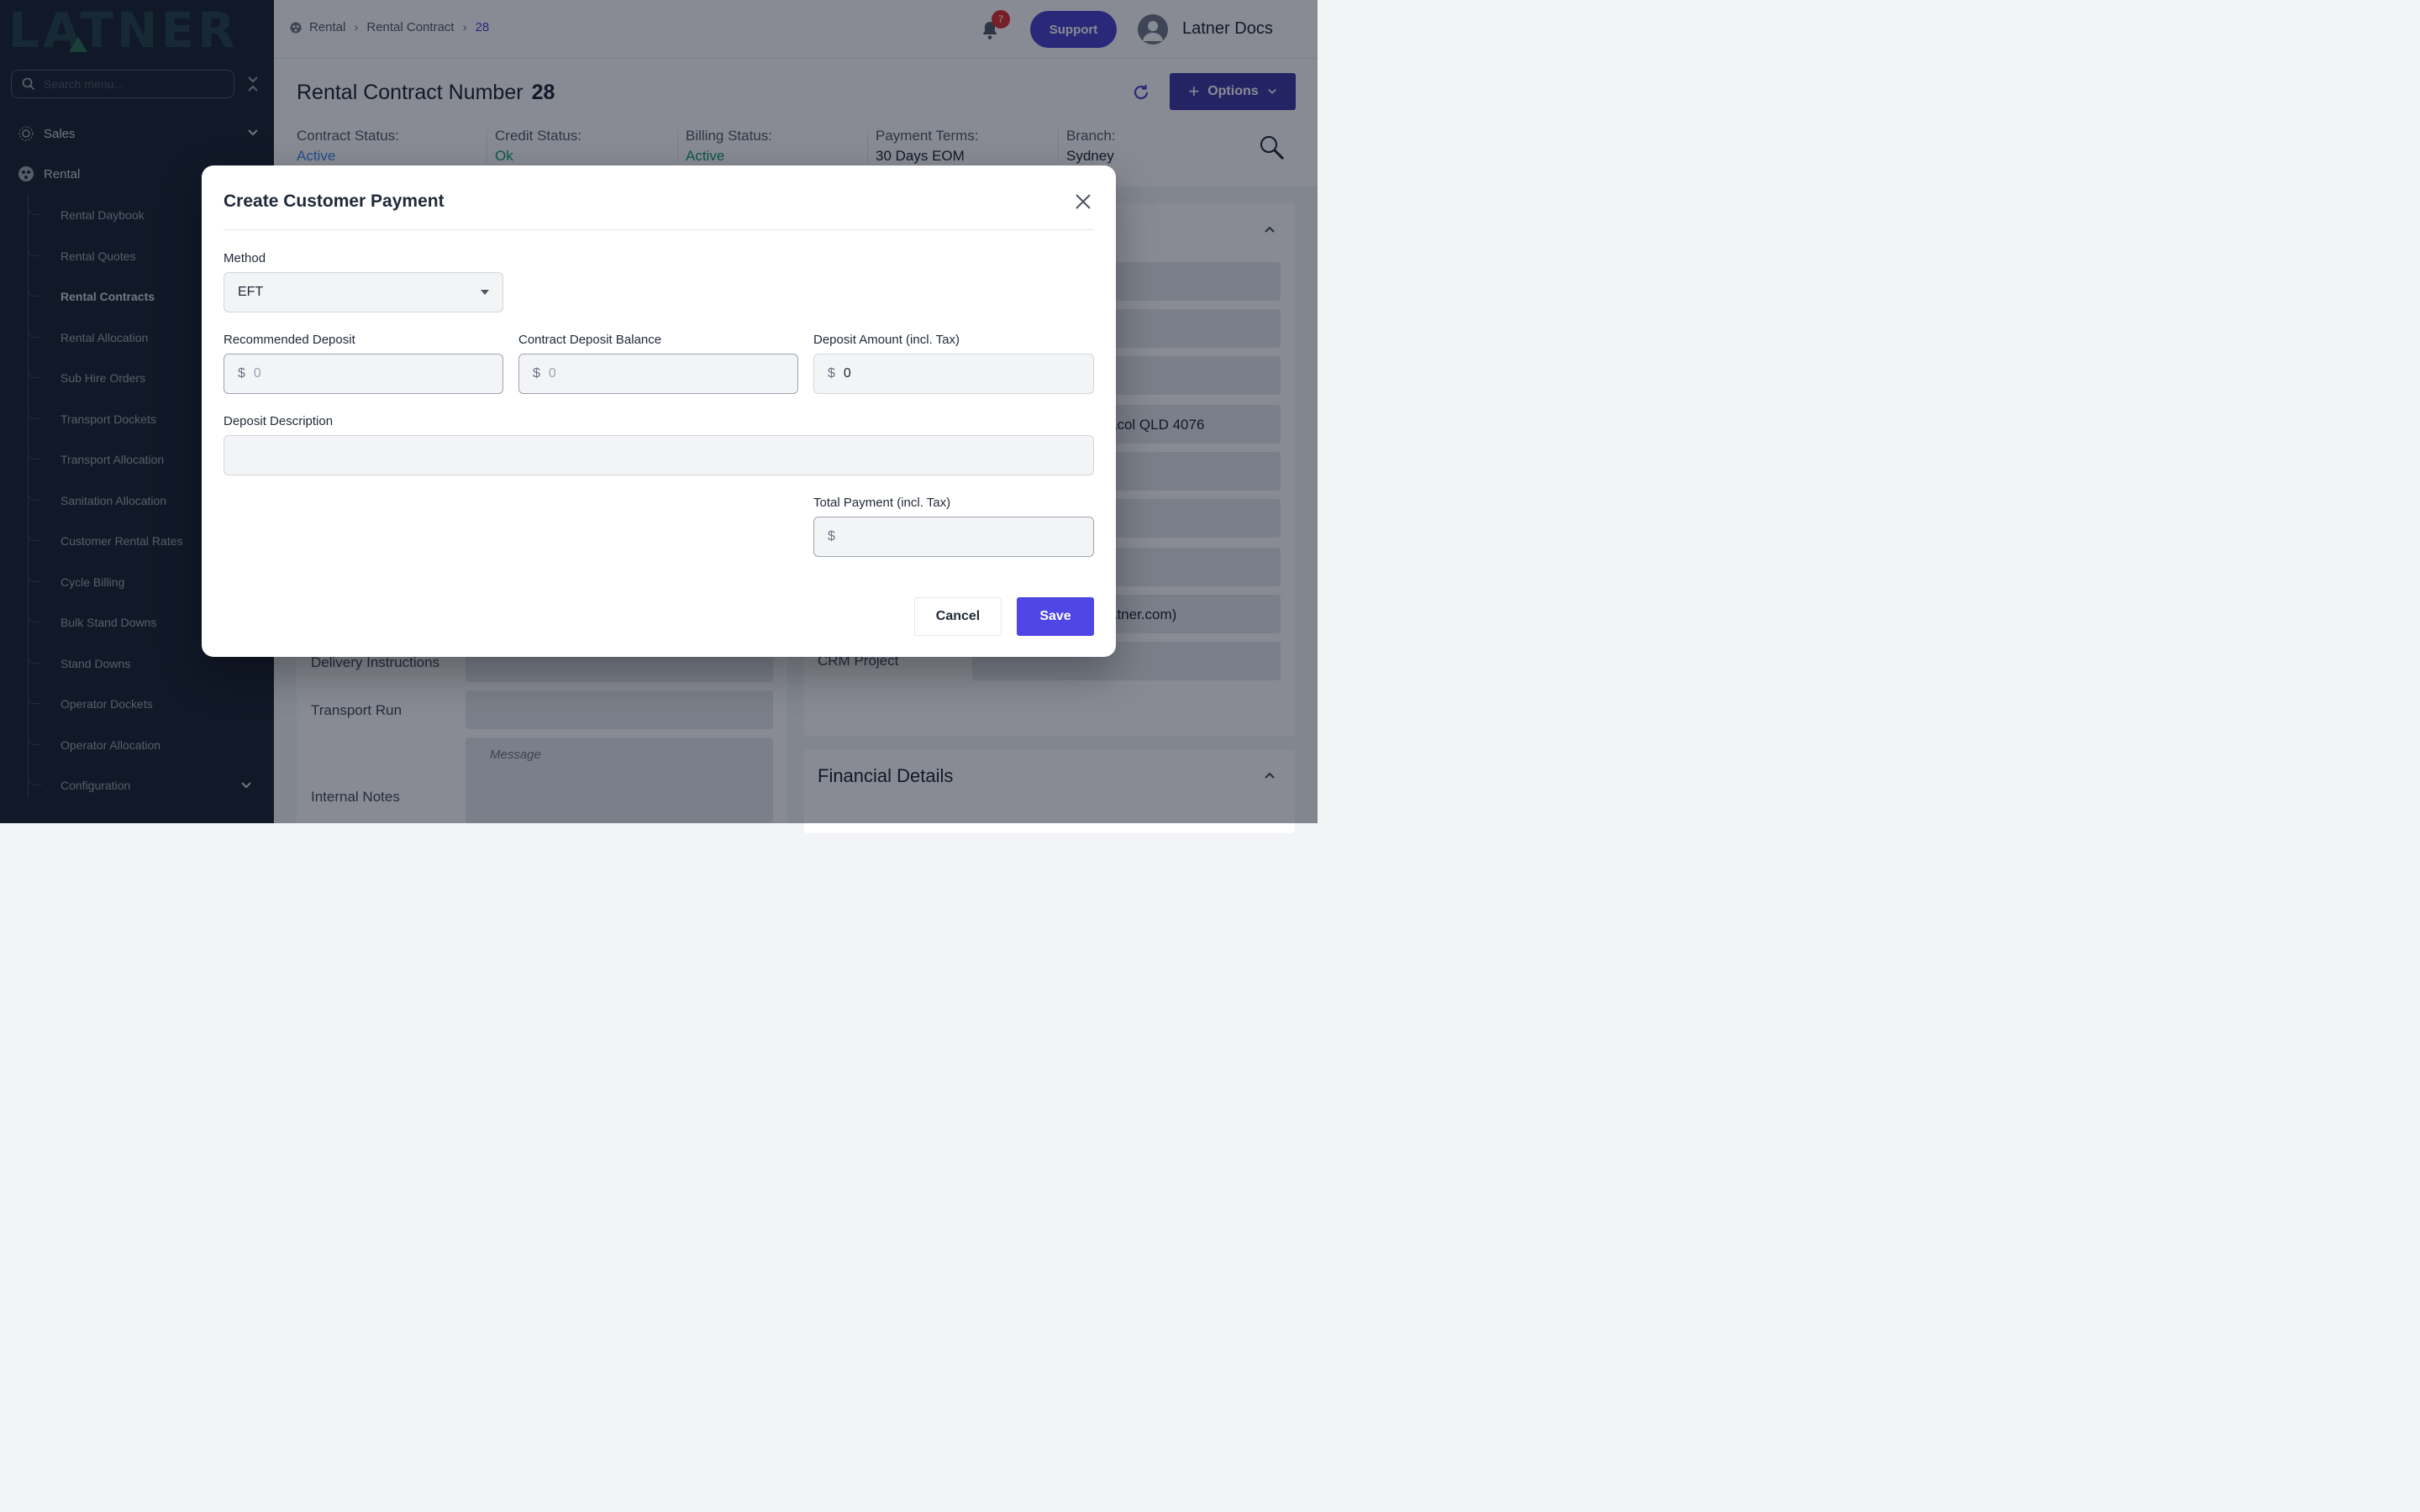 The height and width of the screenshot is (1512, 2420). What do you see at coordinates (1055, 616) in the screenshot?
I see `save-button: Save` at bounding box center [1055, 616].